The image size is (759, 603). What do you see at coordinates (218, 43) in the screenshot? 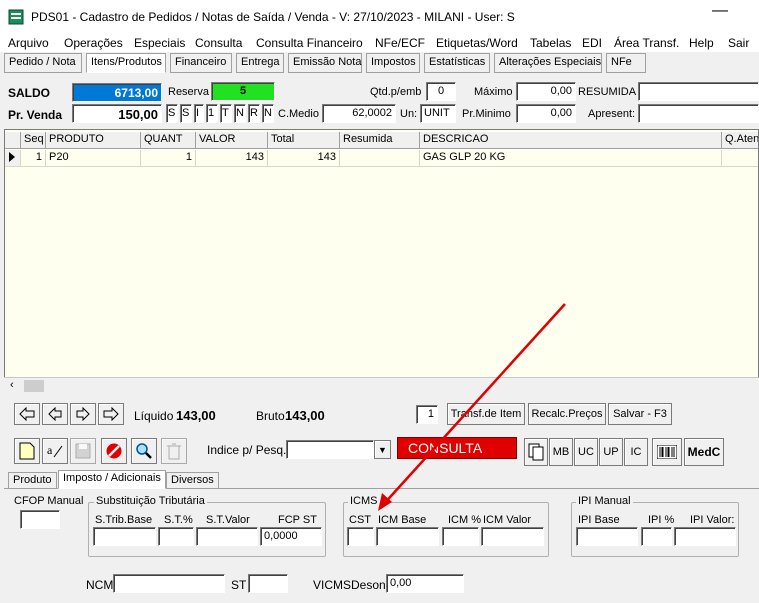
I see `menu-consulta: Consulta` at bounding box center [218, 43].